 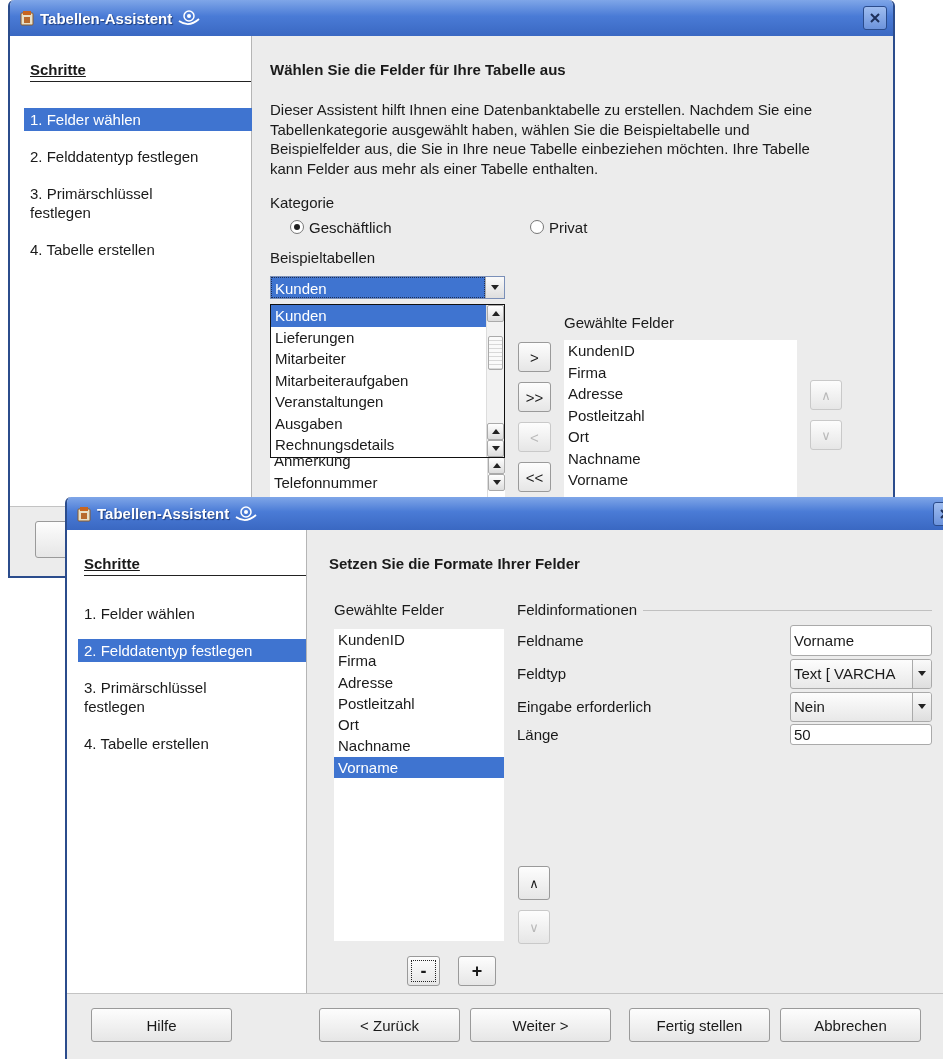 What do you see at coordinates (540, 1025) in the screenshot?
I see `footer-button: Weiter >` at bounding box center [540, 1025].